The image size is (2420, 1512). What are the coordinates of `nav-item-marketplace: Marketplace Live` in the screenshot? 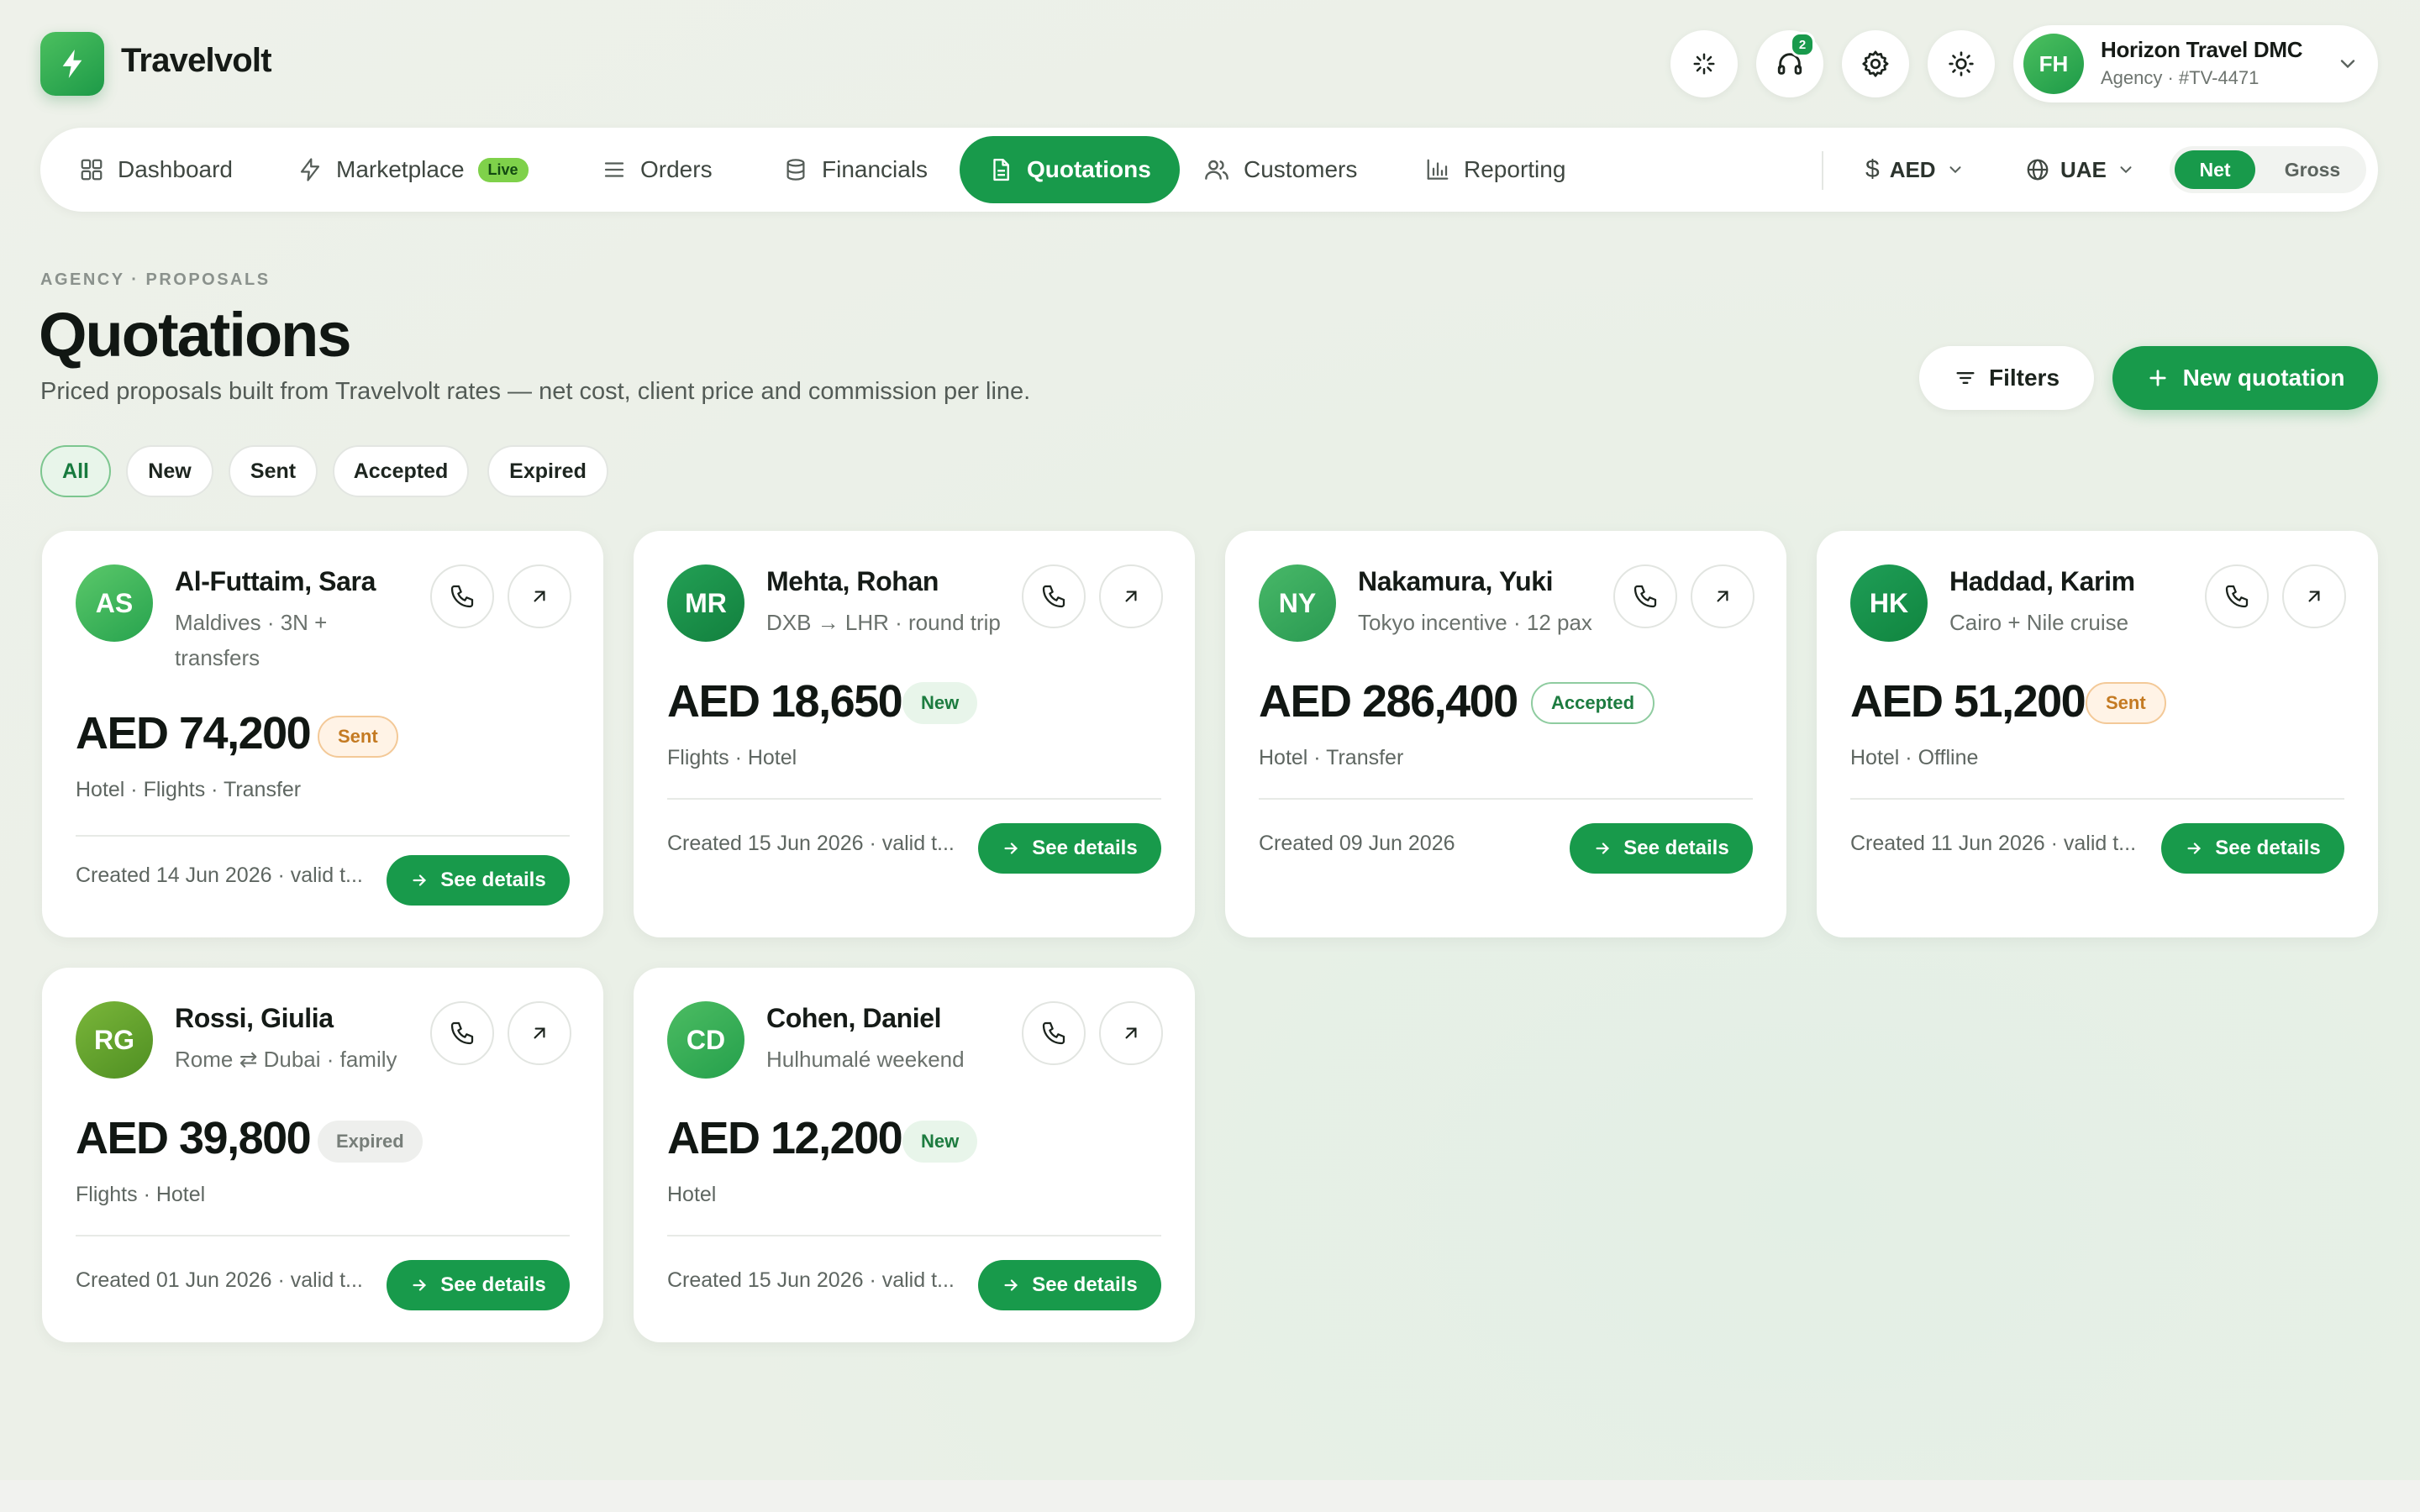 It's located at (413, 169).